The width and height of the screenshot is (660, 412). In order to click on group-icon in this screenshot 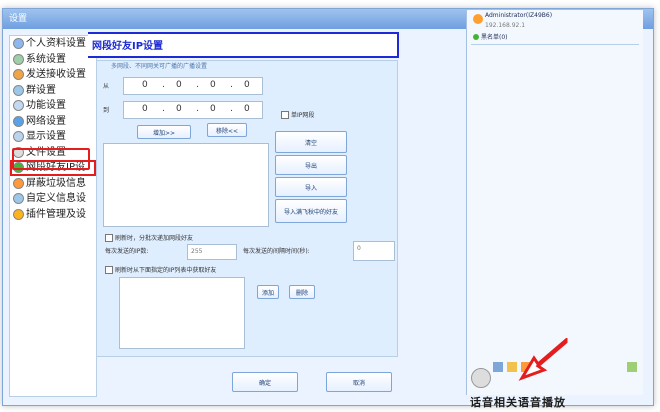, I will do `click(18, 90)`.